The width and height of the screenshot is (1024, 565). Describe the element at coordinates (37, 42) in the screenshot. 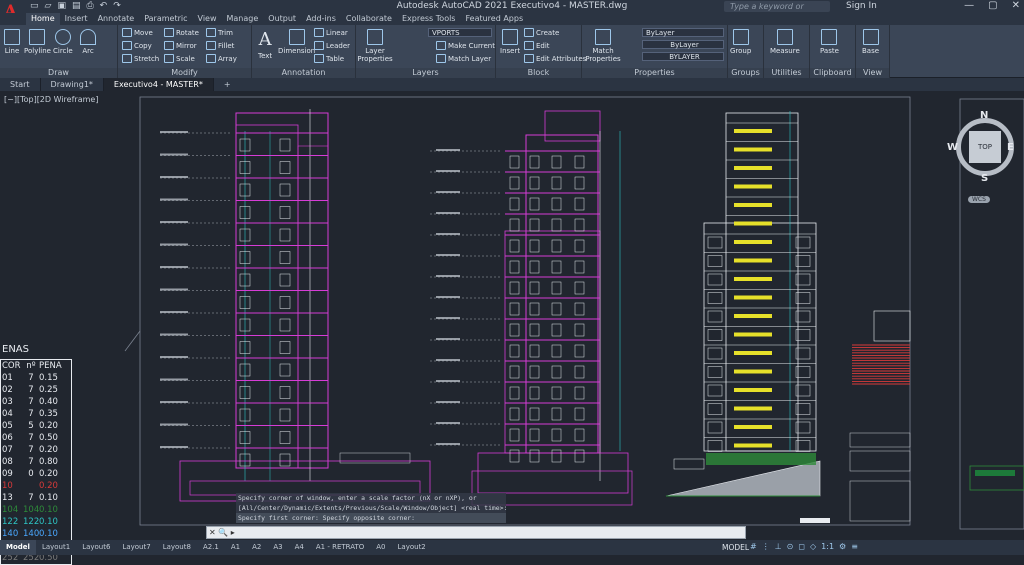

I see `polyline-button: Polyline` at that location.